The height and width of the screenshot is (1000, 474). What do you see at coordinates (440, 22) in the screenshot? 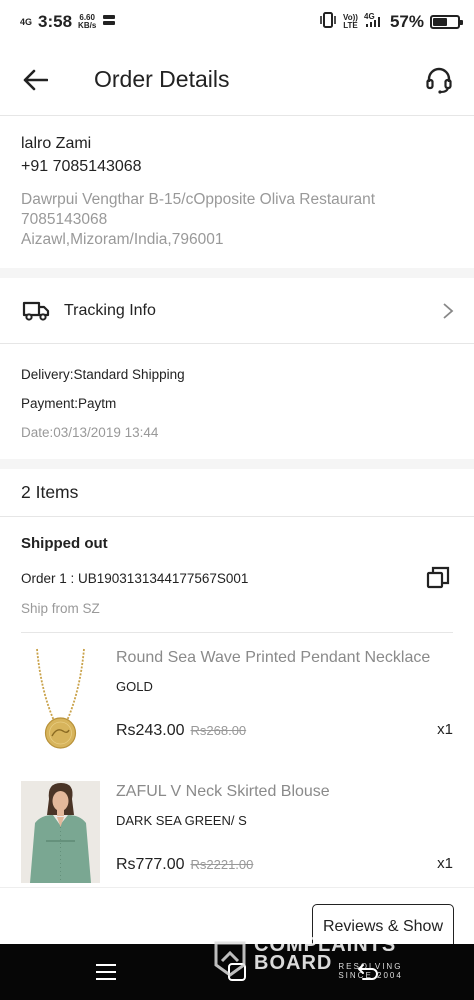
I see `battery-level` at bounding box center [440, 22].